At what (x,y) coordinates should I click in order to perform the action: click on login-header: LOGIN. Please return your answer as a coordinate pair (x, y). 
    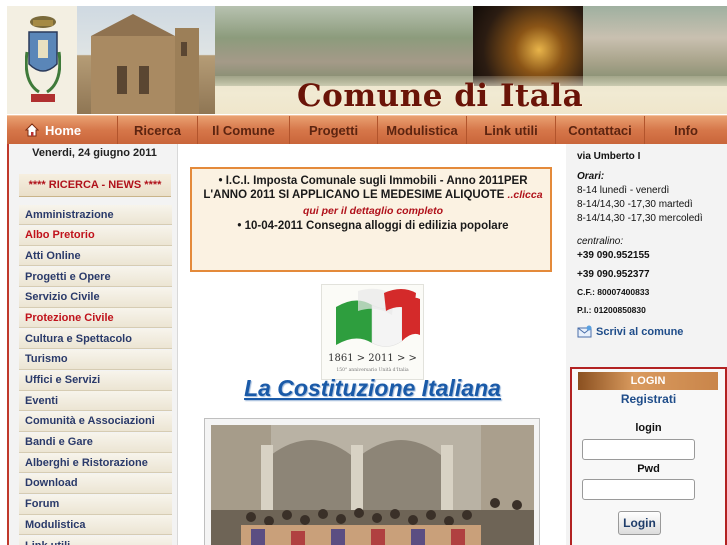
    Looking at the image, I should click on (648, 381).